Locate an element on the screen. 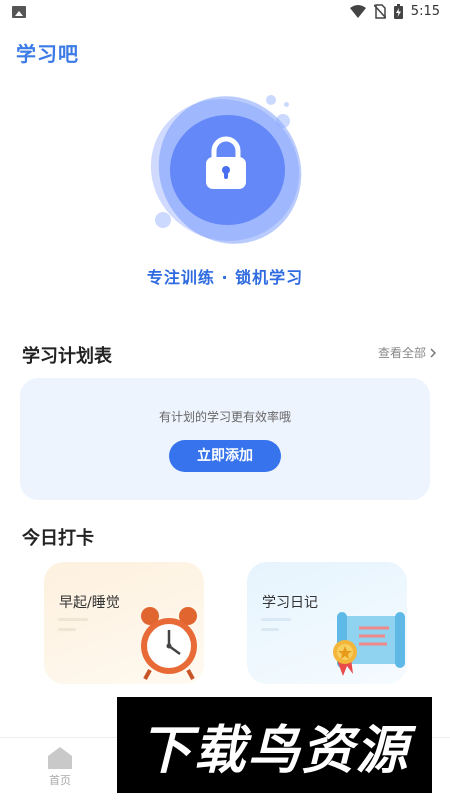  app-title: 学习吧 is located at coordinates (47, 54).